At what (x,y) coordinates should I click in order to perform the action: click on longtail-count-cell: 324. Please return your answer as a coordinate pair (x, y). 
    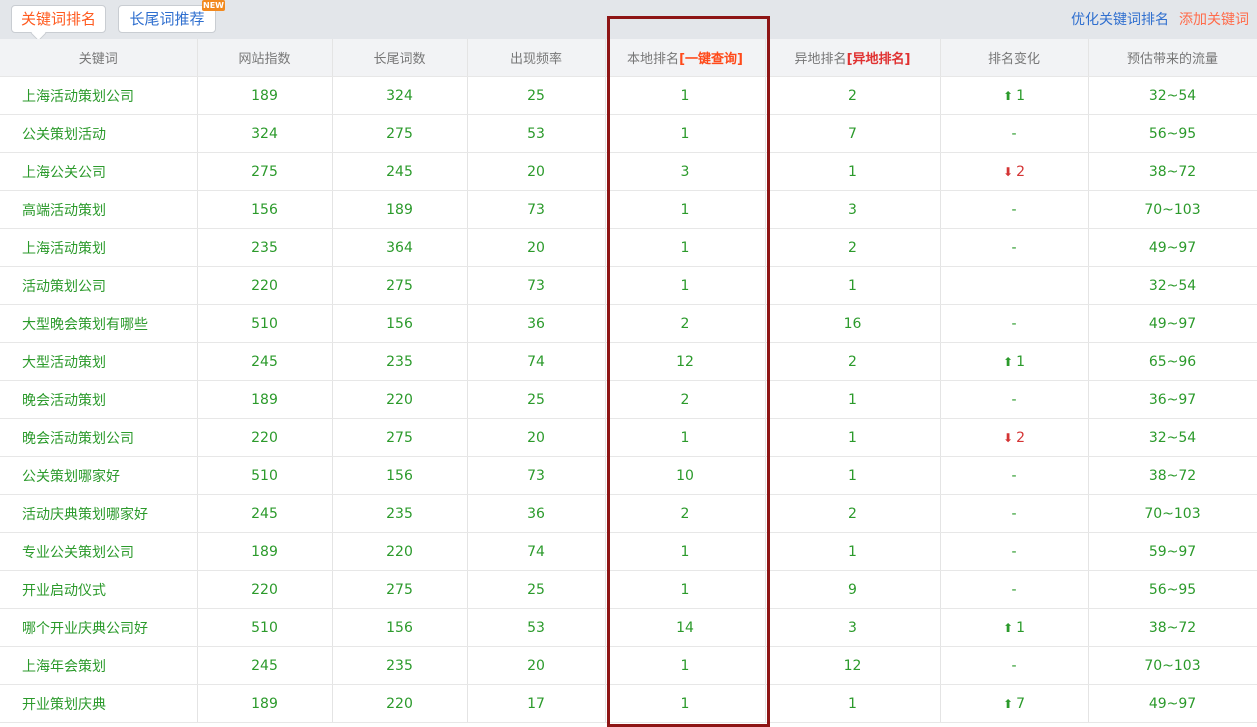
    Looking at the image, I should click on (400, 95).